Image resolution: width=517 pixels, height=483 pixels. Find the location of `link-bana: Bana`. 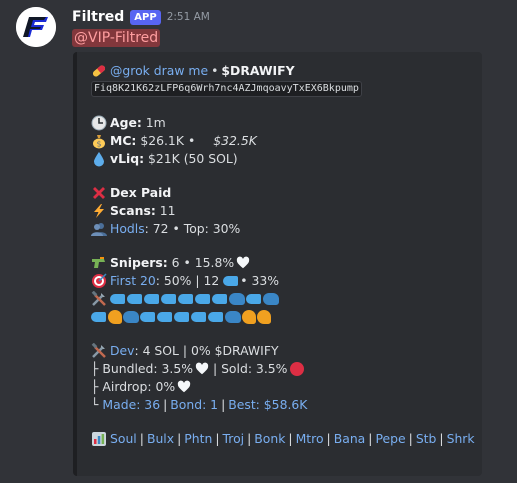

link-bana: Bana is located at coordinates (350, 439).